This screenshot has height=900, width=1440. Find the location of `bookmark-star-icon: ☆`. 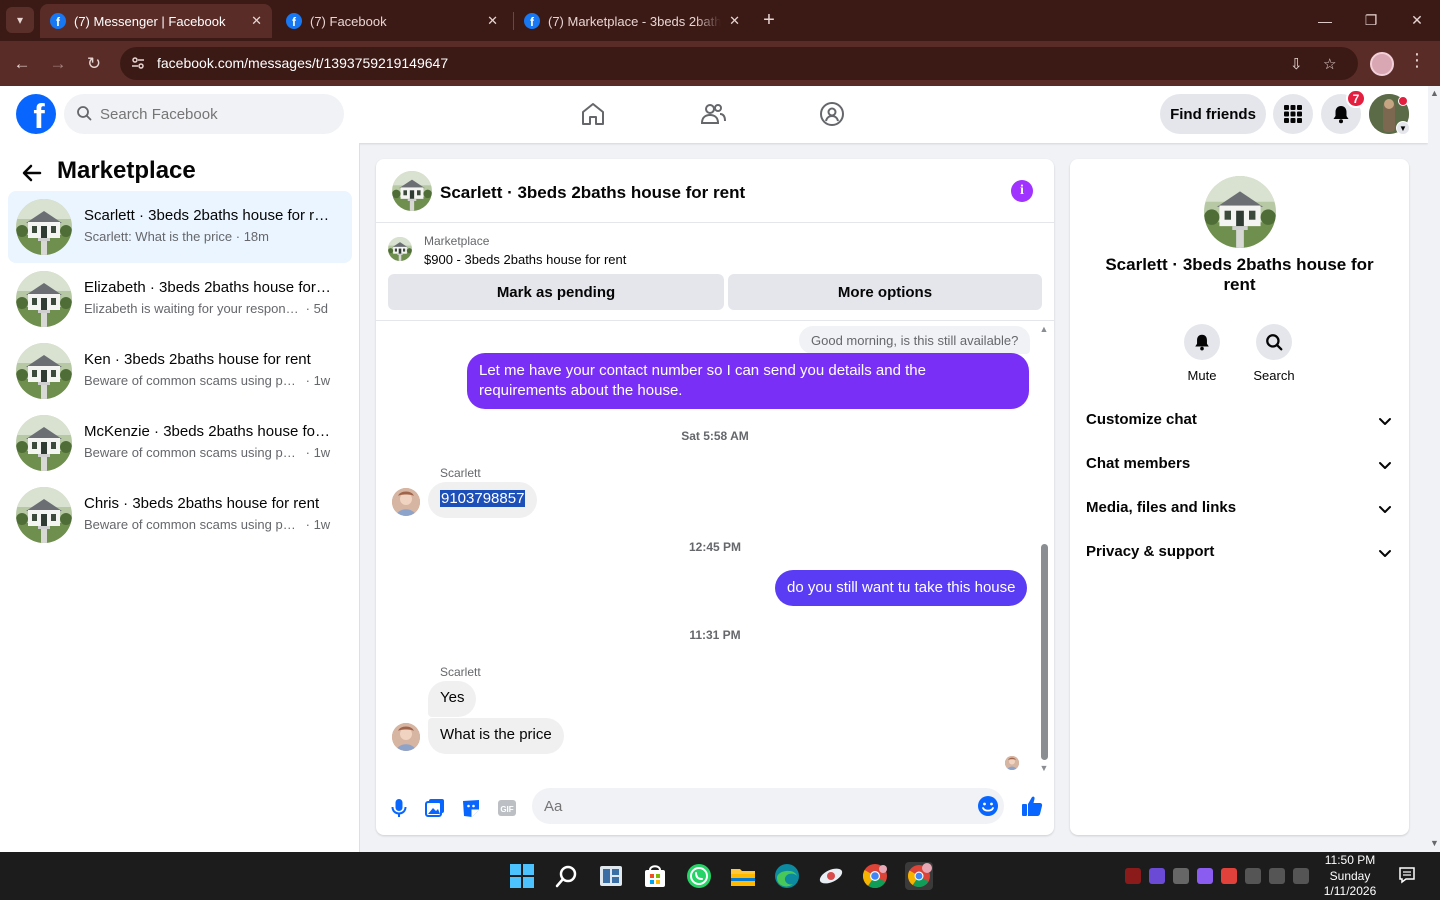

bookmark-star-icon: ☆ is located at coordinates (1329, 64).